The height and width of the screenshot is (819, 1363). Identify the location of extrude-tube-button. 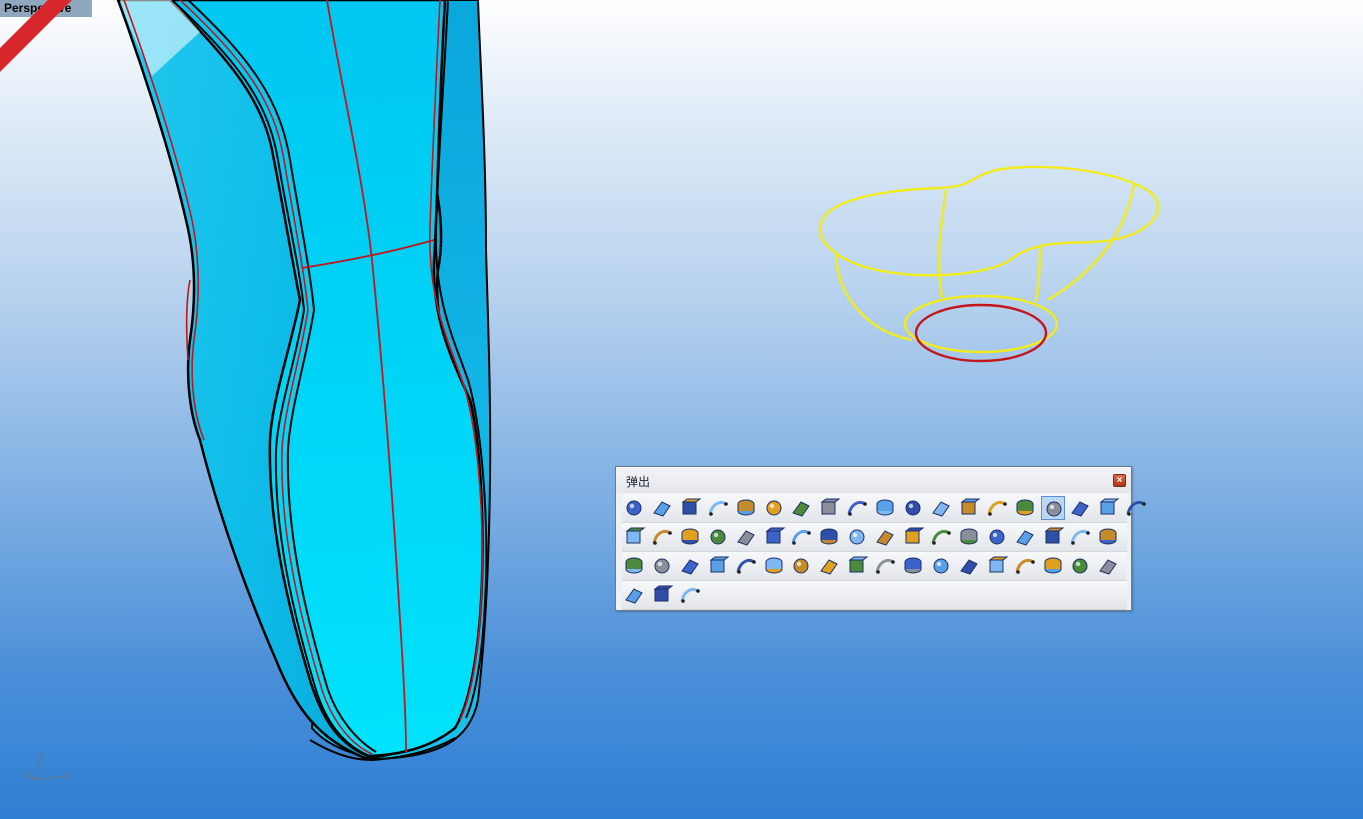
(1136, 508).